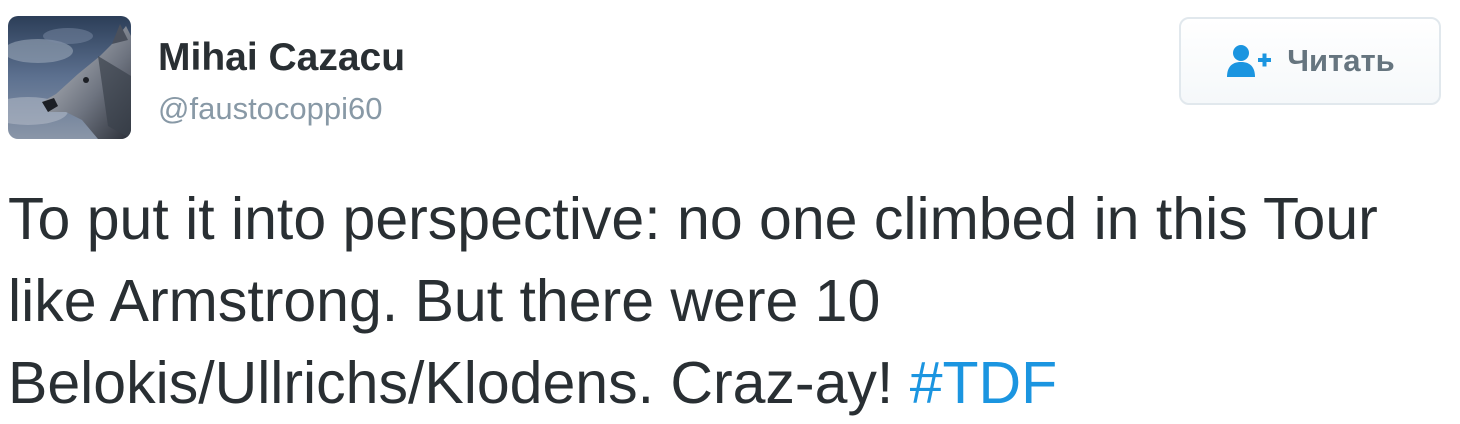 The image size is (1460, 424). I want to click on wolf-avatar-image, so click(69, 77).